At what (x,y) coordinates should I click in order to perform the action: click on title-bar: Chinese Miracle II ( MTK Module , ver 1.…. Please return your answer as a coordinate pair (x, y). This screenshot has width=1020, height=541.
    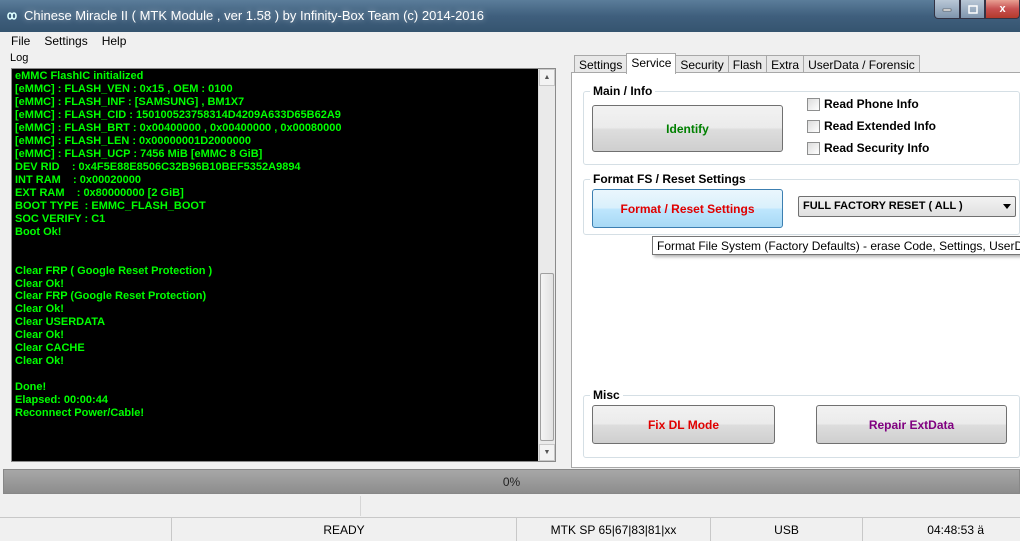
    Looking at the image, I should click on (510, 16).